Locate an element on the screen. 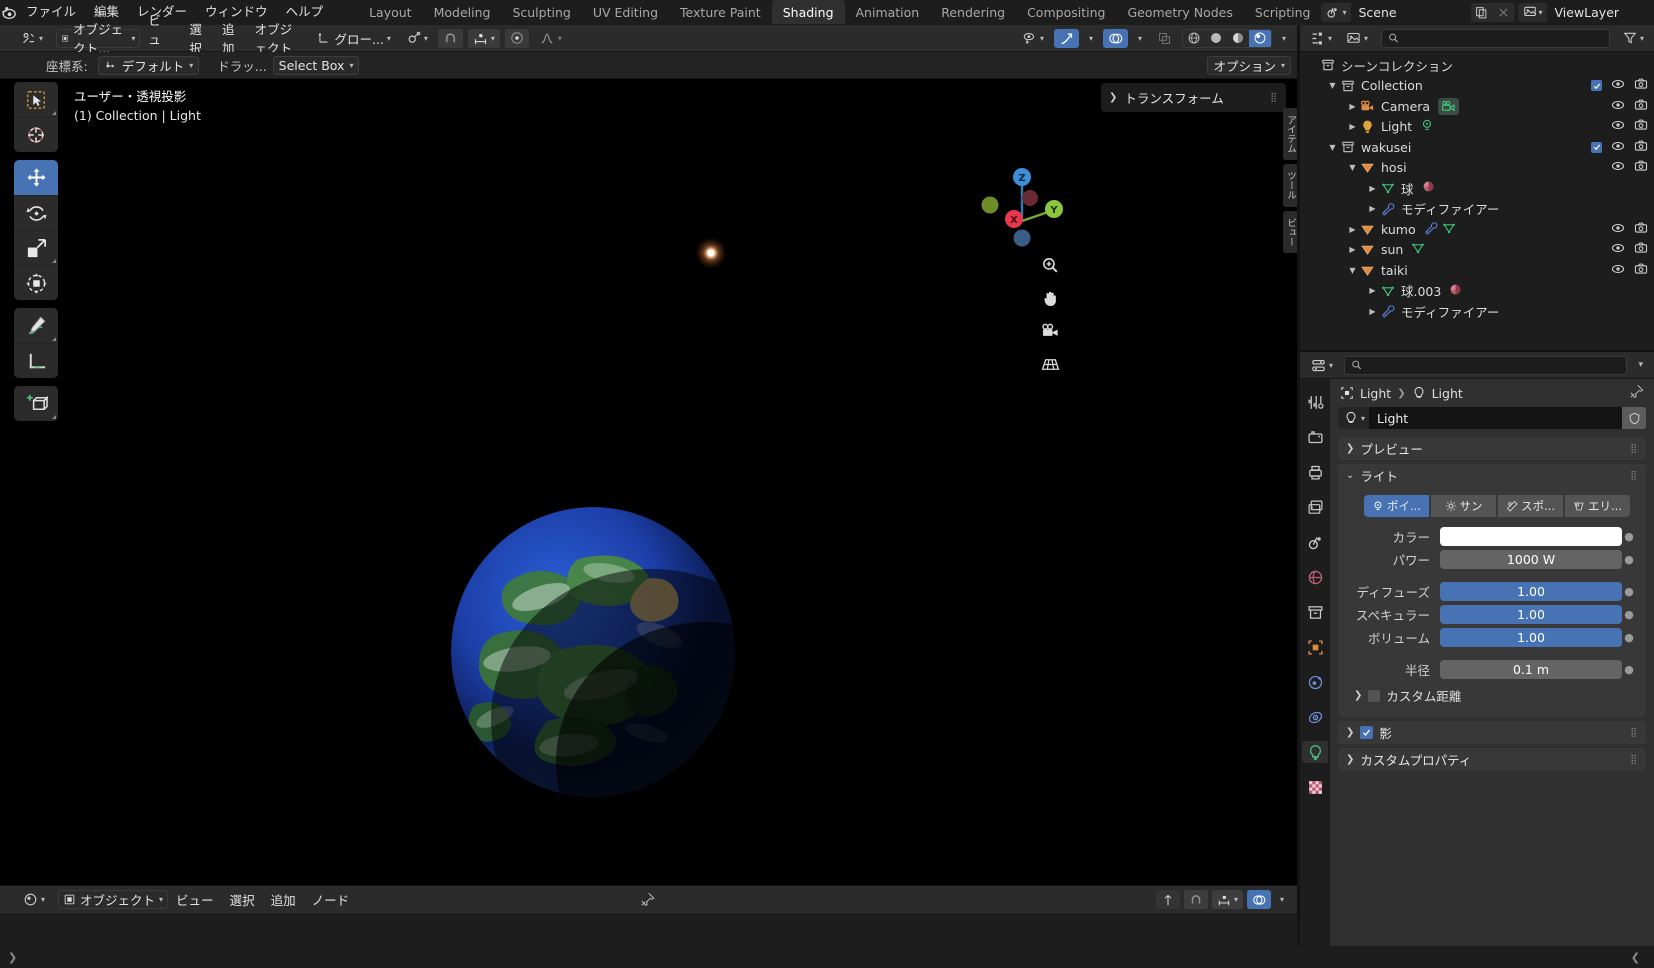 This screenshot has width=1654, height=968. viewlayer-icon: ▾ is located at coordinates (1532, 12).